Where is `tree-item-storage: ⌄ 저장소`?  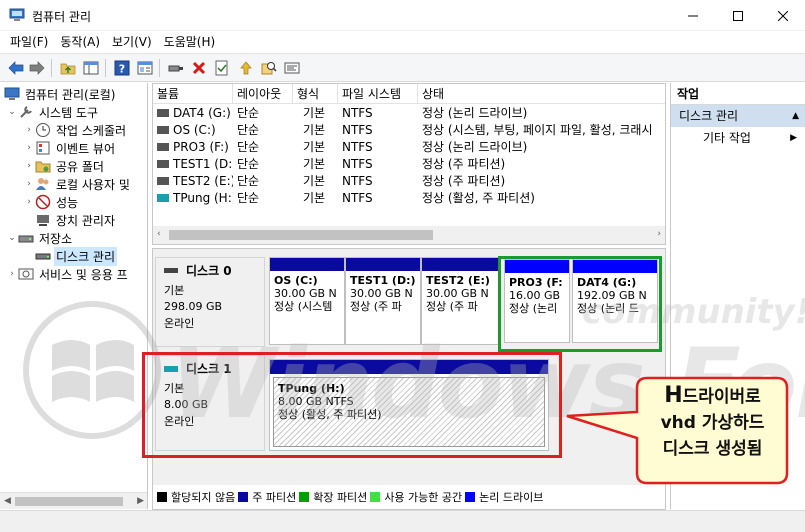 tree-item-storage: ⌄ 저장소 is located at coordinates (40, 238).